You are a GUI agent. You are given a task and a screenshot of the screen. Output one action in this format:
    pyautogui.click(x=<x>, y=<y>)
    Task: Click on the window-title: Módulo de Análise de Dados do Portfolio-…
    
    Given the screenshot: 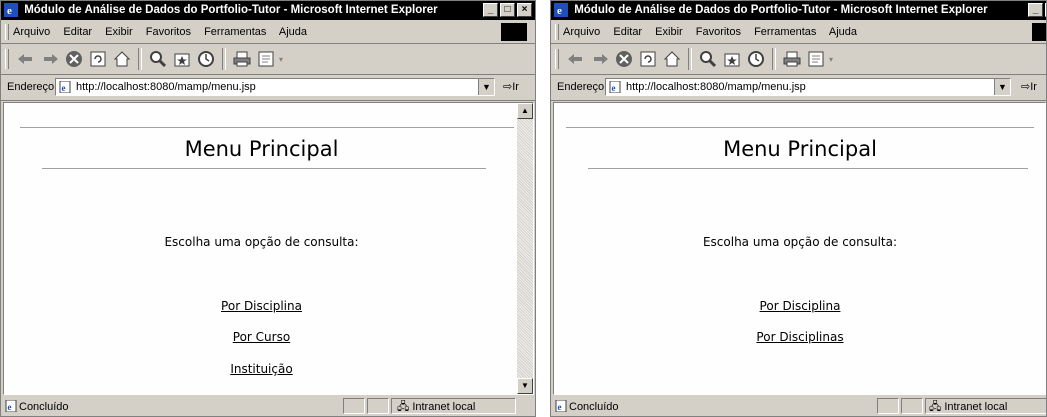 What is the action you would take?
    pyautogui.click(x=231, y=10)
    